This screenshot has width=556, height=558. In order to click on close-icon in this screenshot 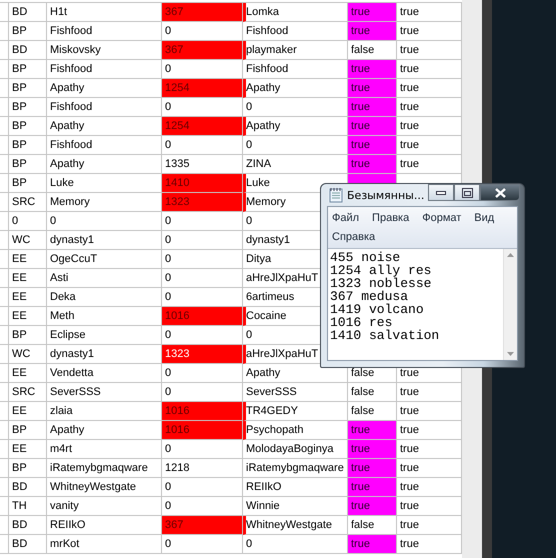, I will do `click(500, 193)`.